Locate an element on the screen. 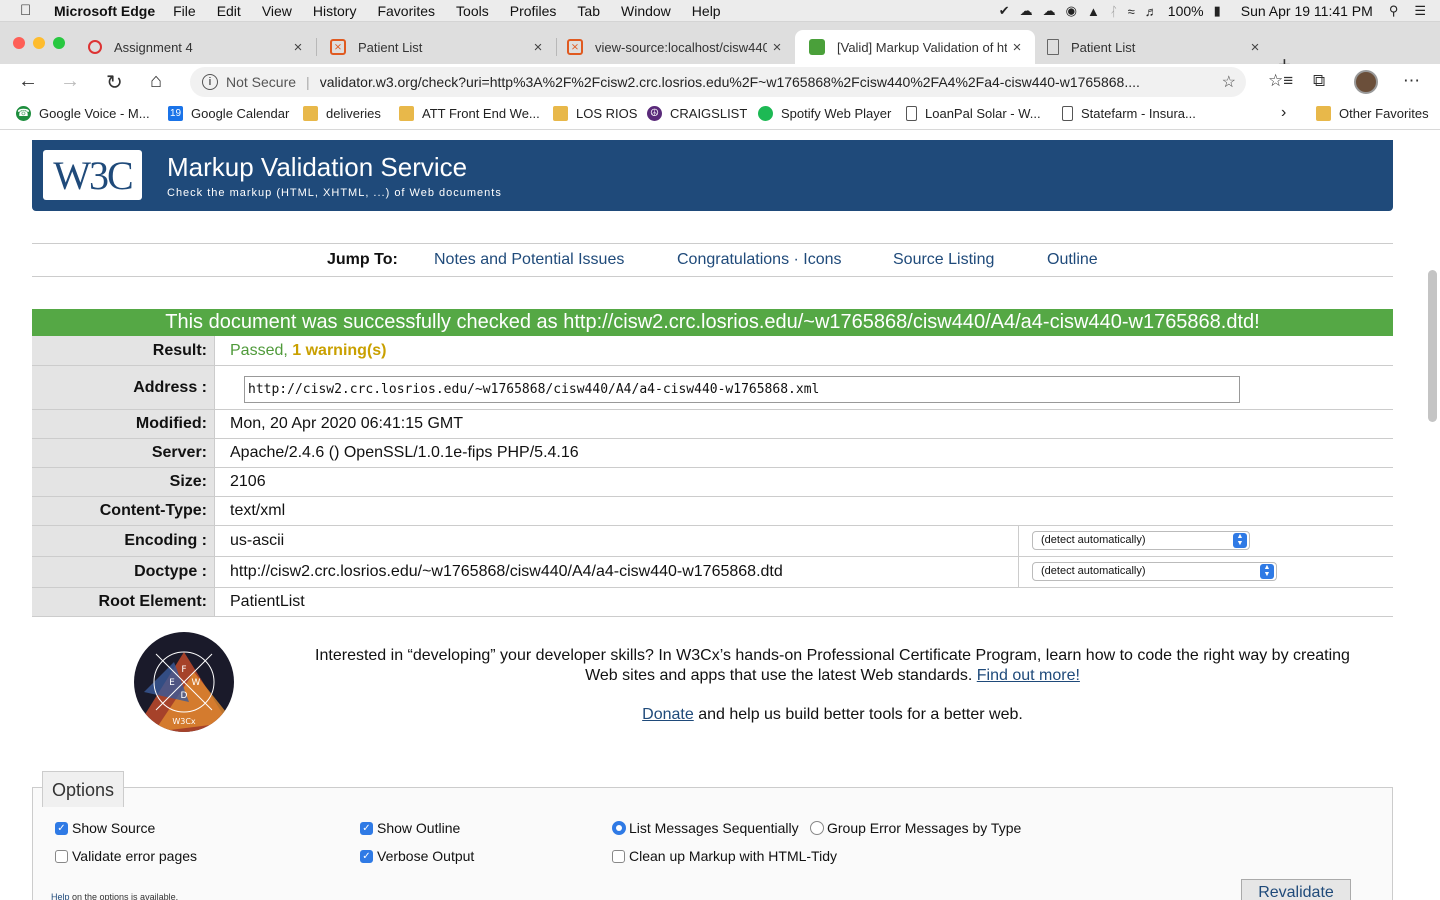 The height and width of the screenshot is (900, 1440). zoom-window-button is located at coordinates (59, 43).